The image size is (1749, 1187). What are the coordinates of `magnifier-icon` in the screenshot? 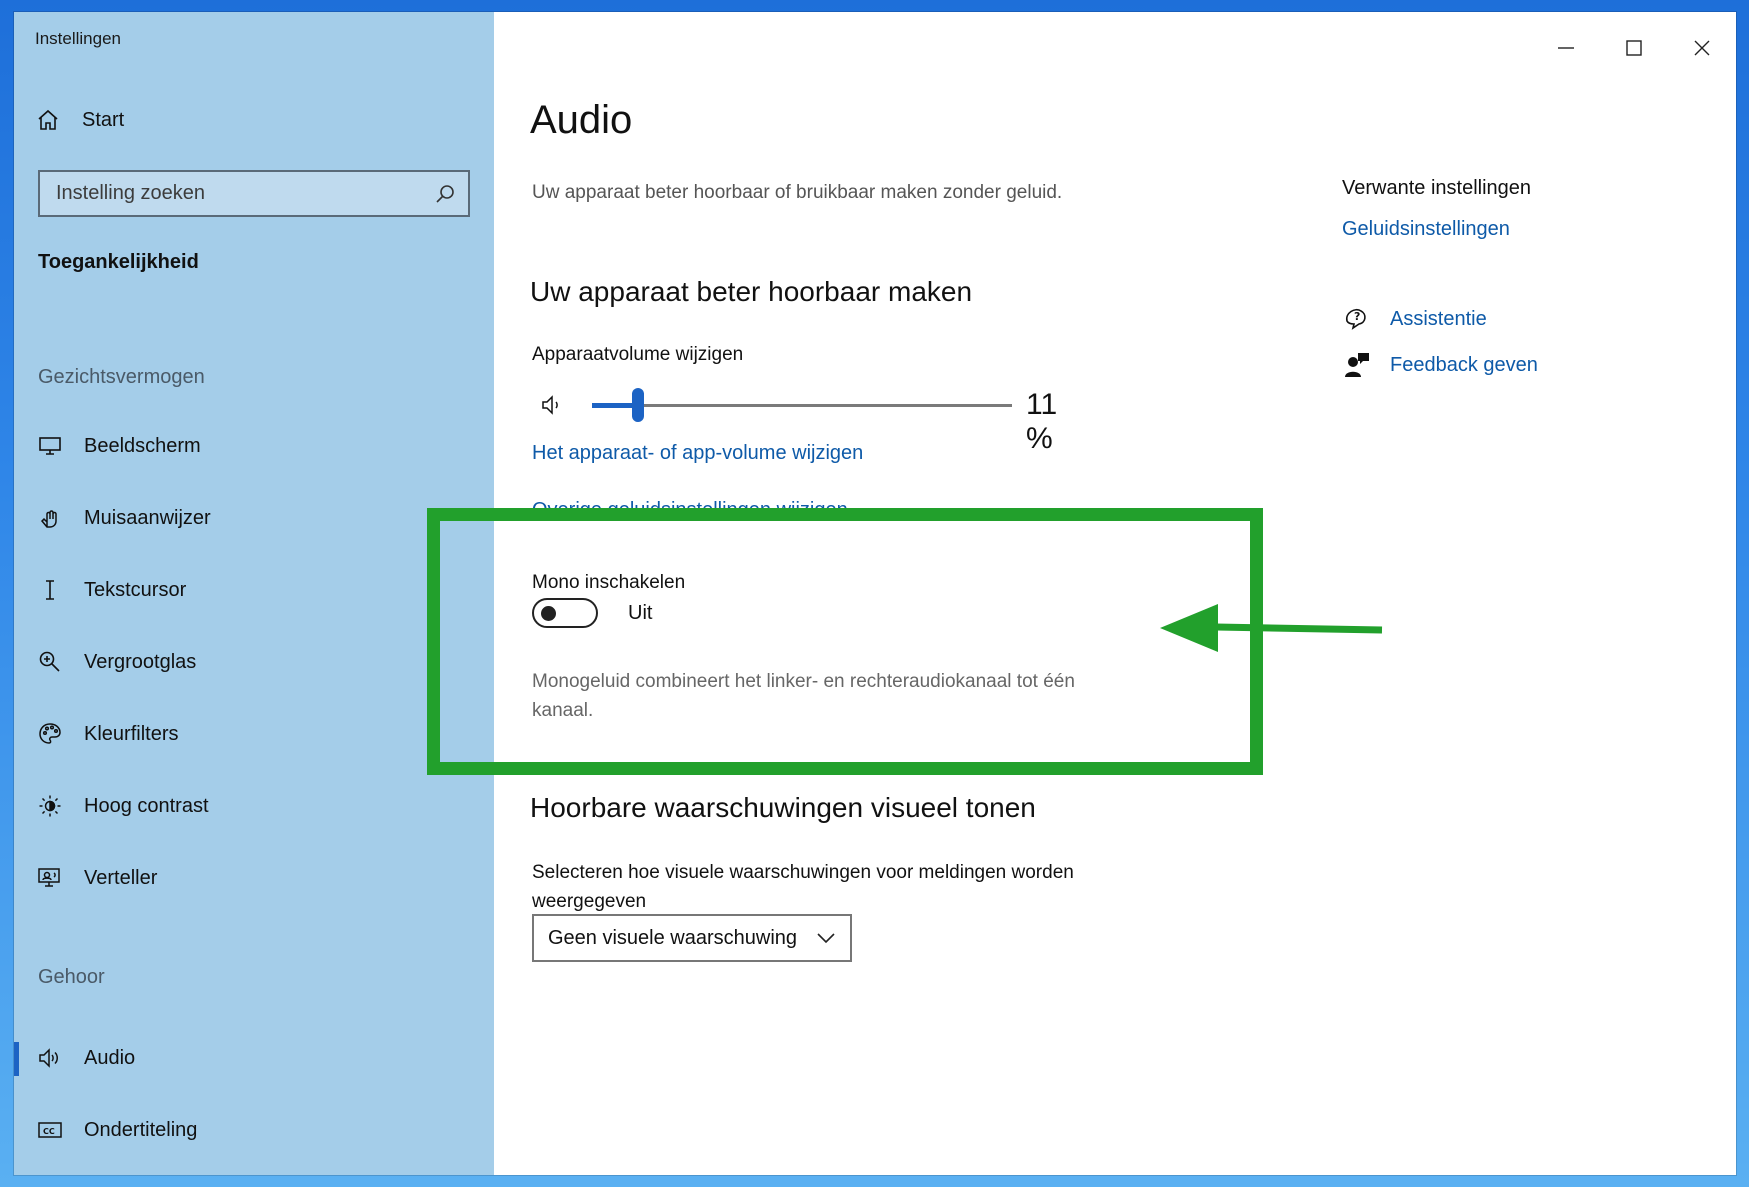 It's located at (50, 662).